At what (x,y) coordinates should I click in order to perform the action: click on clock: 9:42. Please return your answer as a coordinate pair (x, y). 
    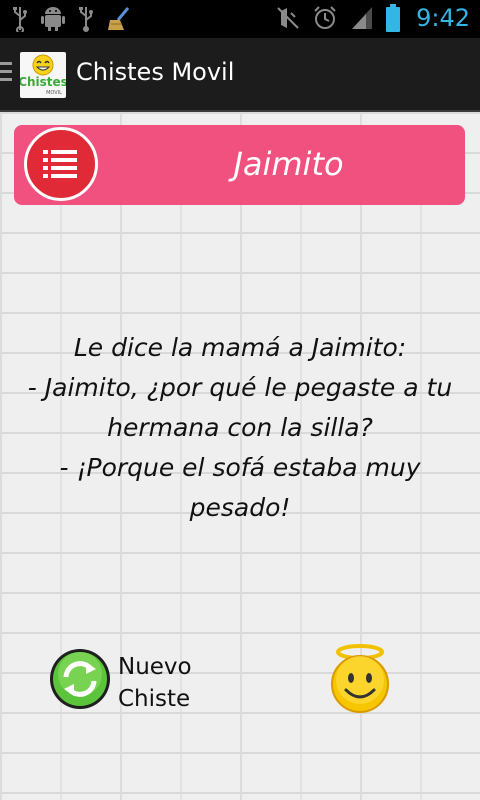
    Looking at the image, I should click on (443, 18).